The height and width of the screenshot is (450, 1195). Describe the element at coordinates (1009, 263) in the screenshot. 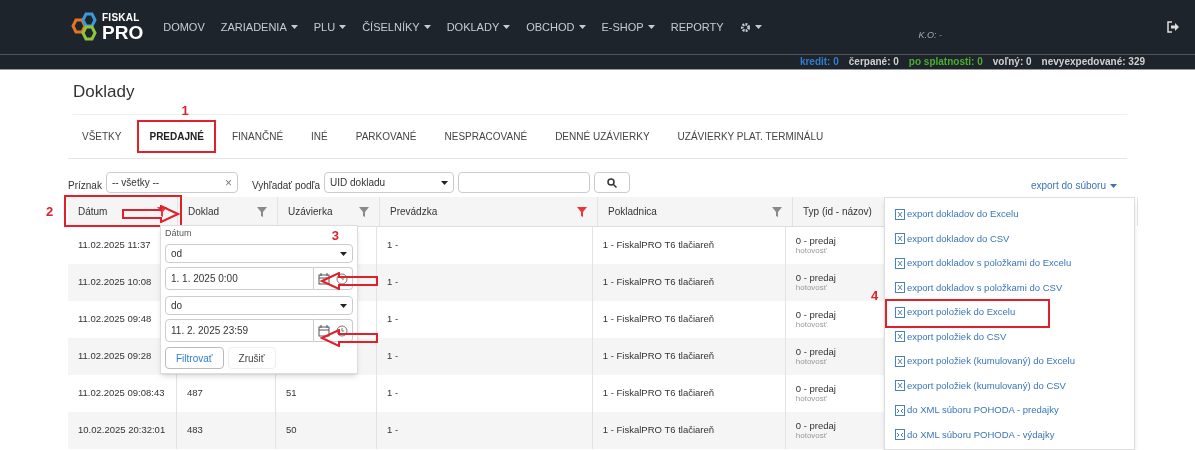

I see `menu-item: export dokladov s položkami do Excelu` at that location.